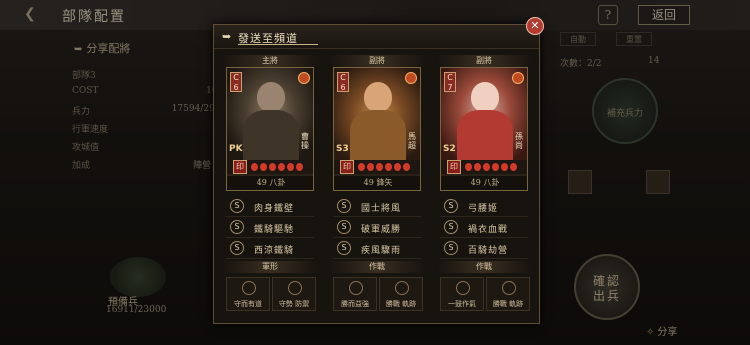 The image size is (750, 345). I want to click on level-label: 49 鋒矢, so click(377, 183).